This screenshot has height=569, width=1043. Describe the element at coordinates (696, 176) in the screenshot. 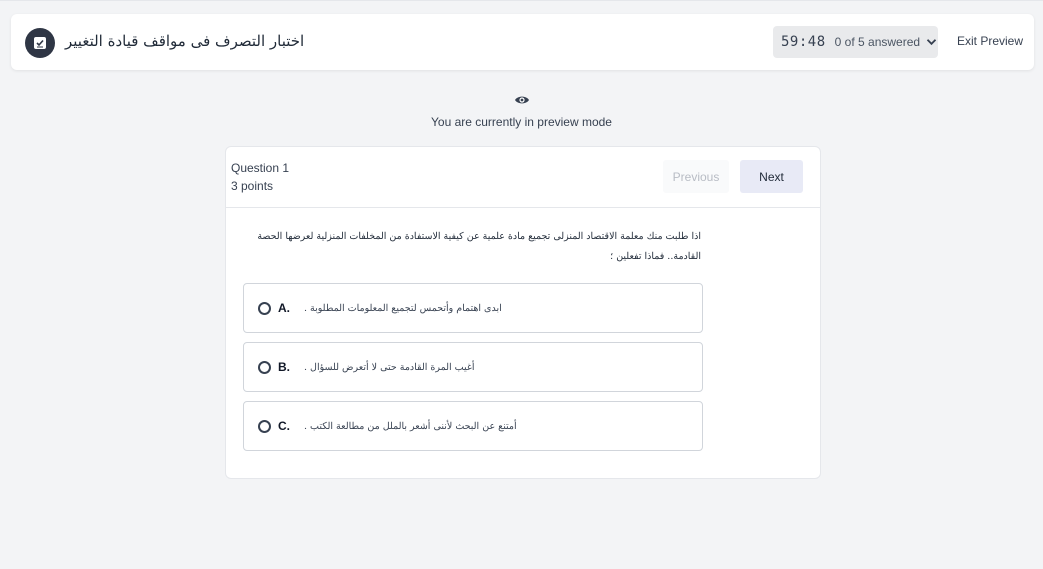

I see `previous-button: Previous` at that location.